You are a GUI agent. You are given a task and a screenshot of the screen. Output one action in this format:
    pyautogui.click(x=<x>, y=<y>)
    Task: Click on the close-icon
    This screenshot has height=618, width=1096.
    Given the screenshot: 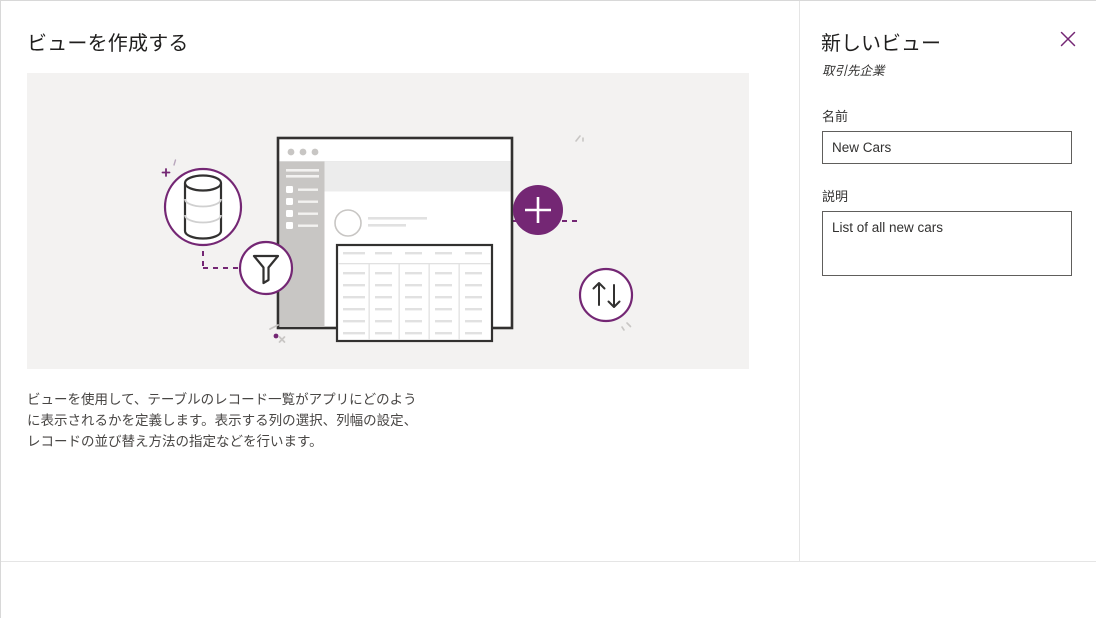 What is the action you would take?
    pyautogui.click(x=1068, y=39)
    